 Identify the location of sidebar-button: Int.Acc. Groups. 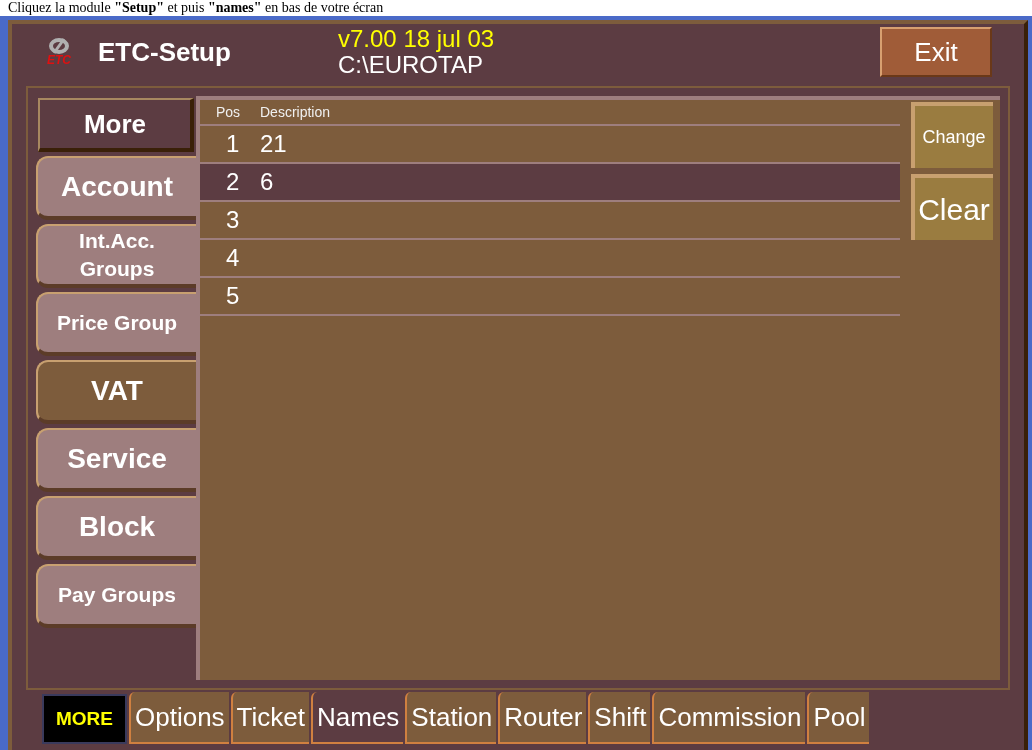
(116, 256).